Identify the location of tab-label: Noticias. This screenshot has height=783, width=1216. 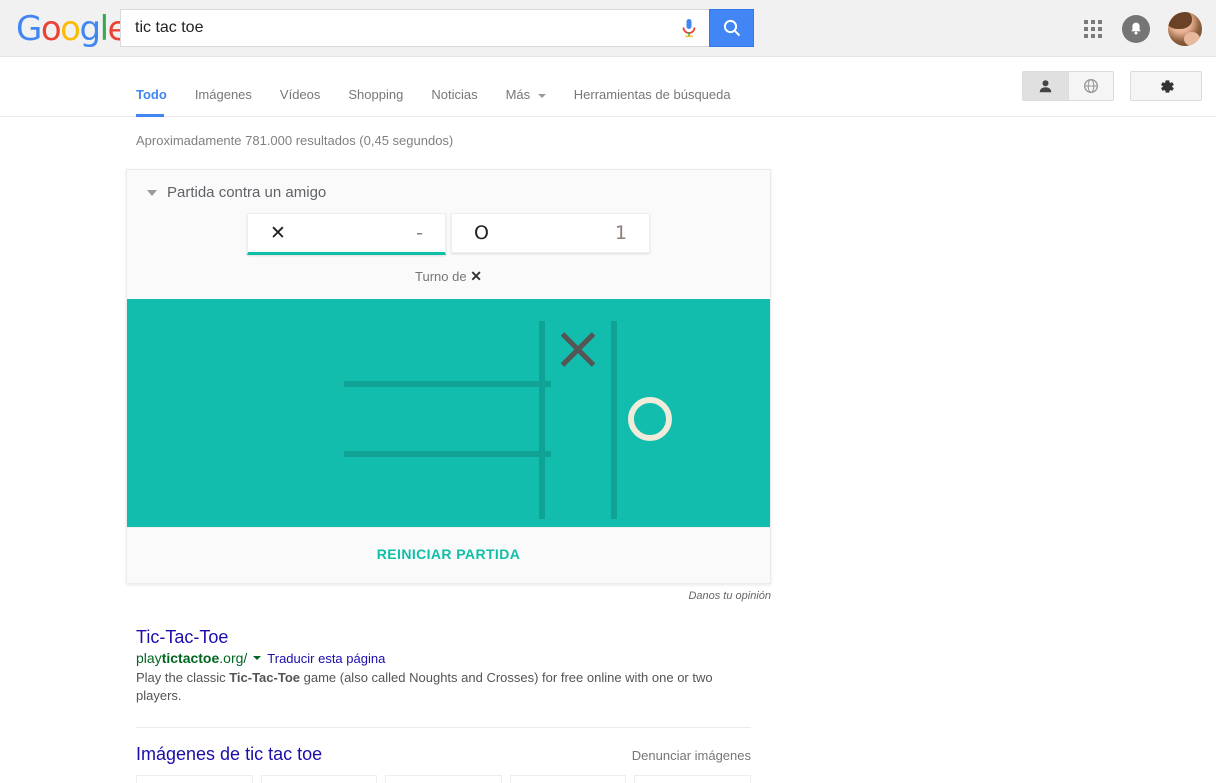
(454, 94).